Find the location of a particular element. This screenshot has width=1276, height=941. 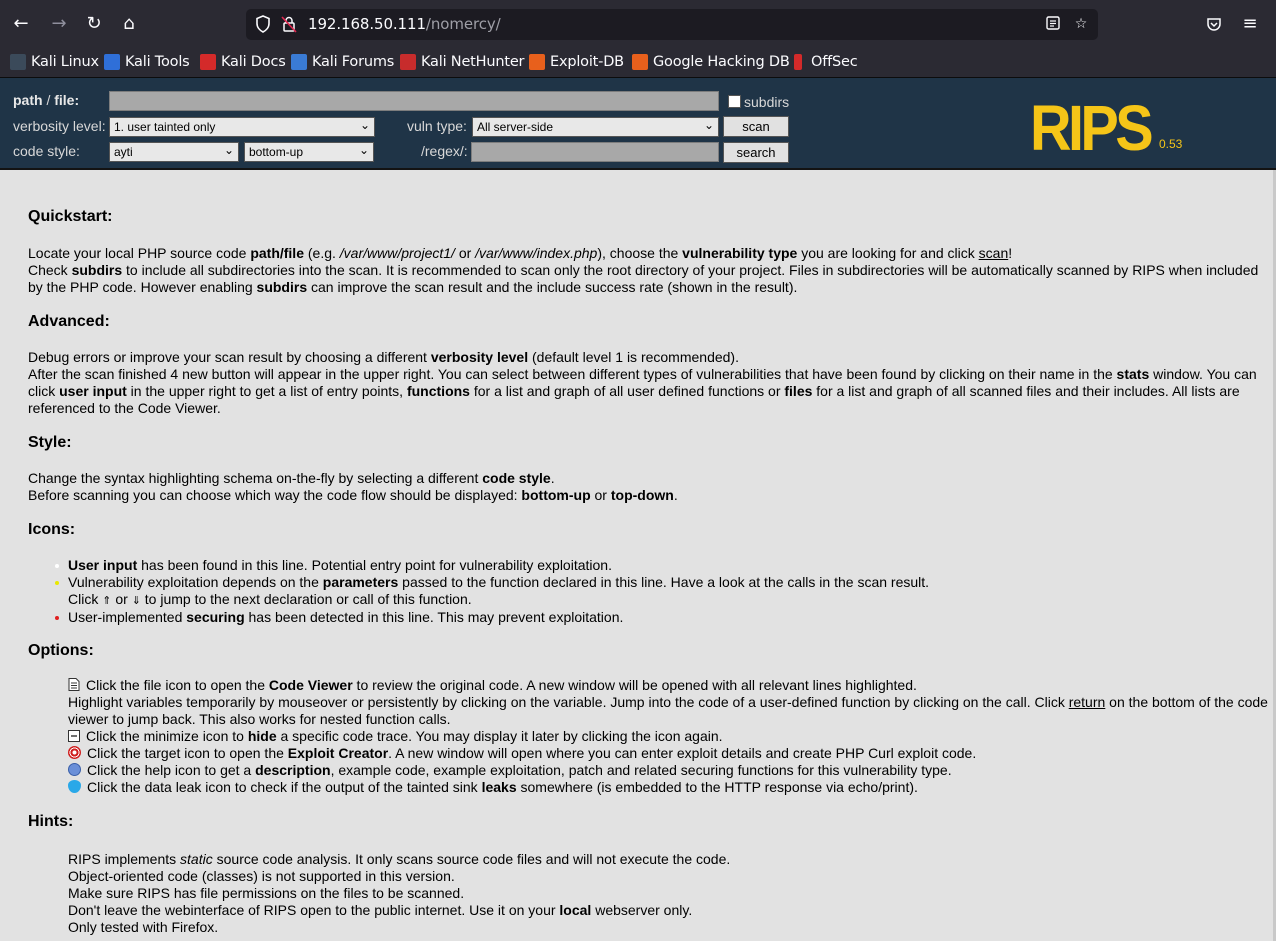

file-icon is located at coordinates (74, 684).